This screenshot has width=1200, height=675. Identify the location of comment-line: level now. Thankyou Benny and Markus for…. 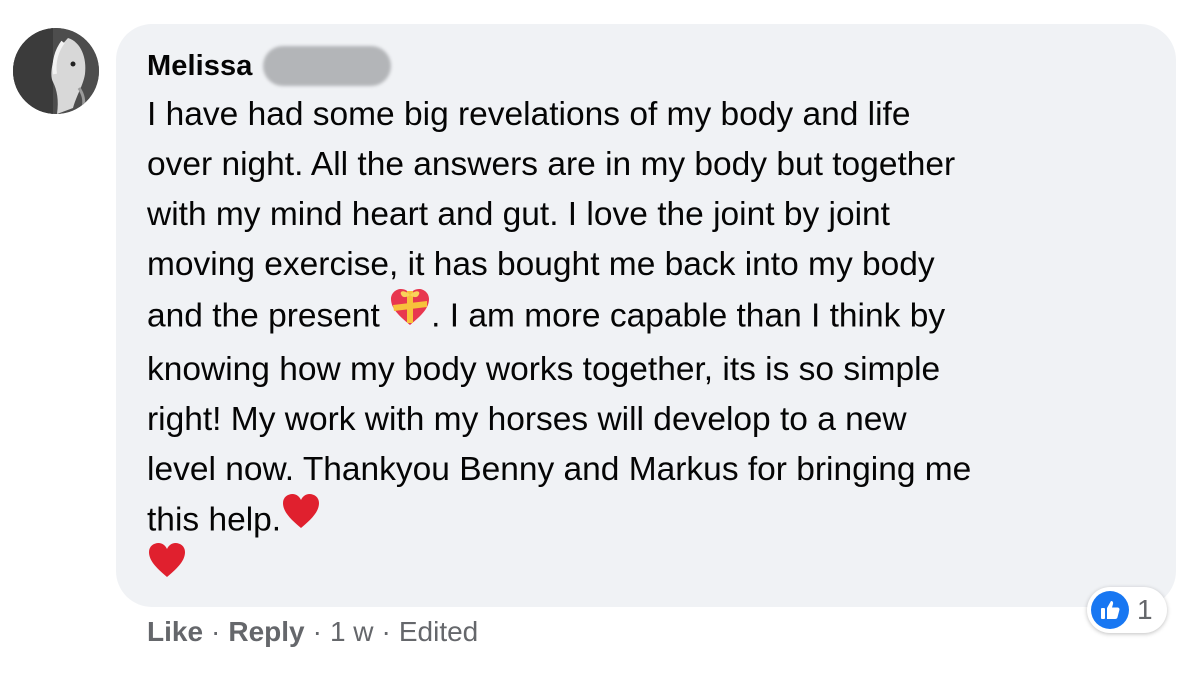
(559, 469).